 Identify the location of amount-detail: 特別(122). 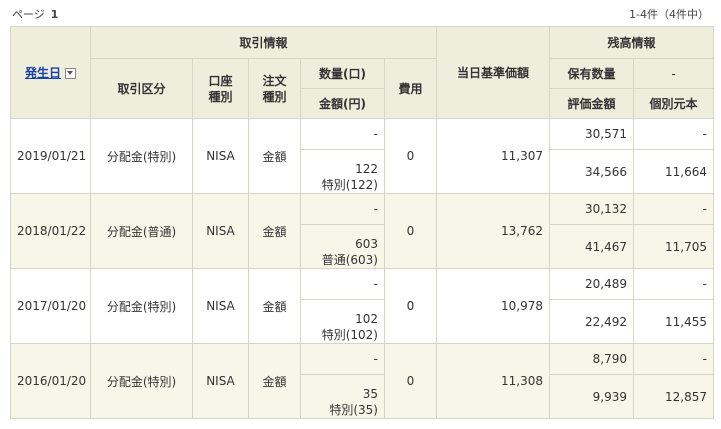
(349, 185).